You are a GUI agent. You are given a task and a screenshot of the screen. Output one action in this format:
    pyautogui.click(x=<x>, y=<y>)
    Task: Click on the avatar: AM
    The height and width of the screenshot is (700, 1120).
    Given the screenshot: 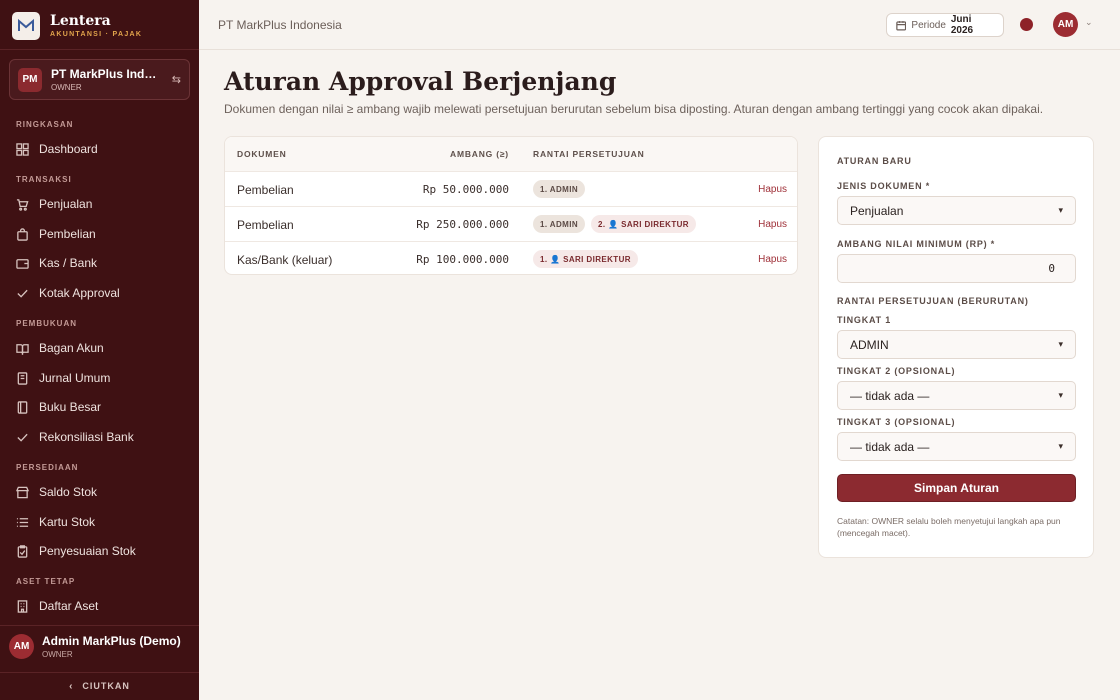 What is the action you would take?
    pyautogui.click(x=21, y=646)
    